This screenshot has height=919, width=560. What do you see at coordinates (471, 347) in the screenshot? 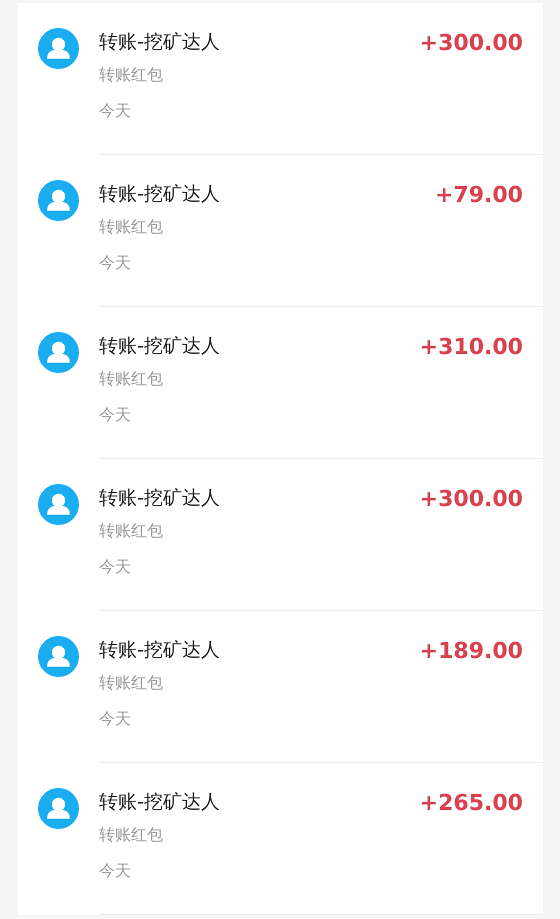
I see `transaction-amount: +310.00` at bounding box center [471, 347].